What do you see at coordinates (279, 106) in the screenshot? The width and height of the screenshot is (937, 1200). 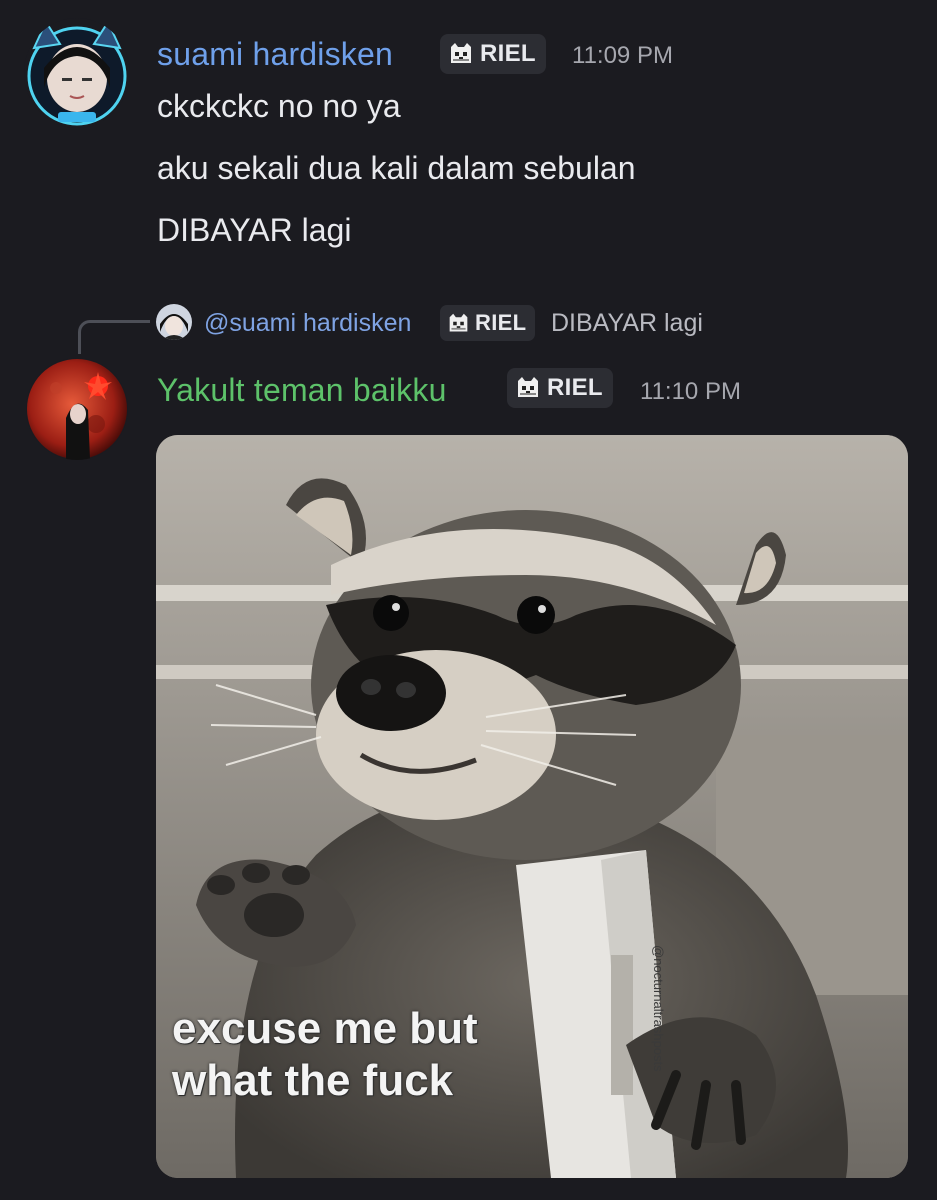 I see `message-line: ckckckc no no ya` at bounding box center [279, 106].